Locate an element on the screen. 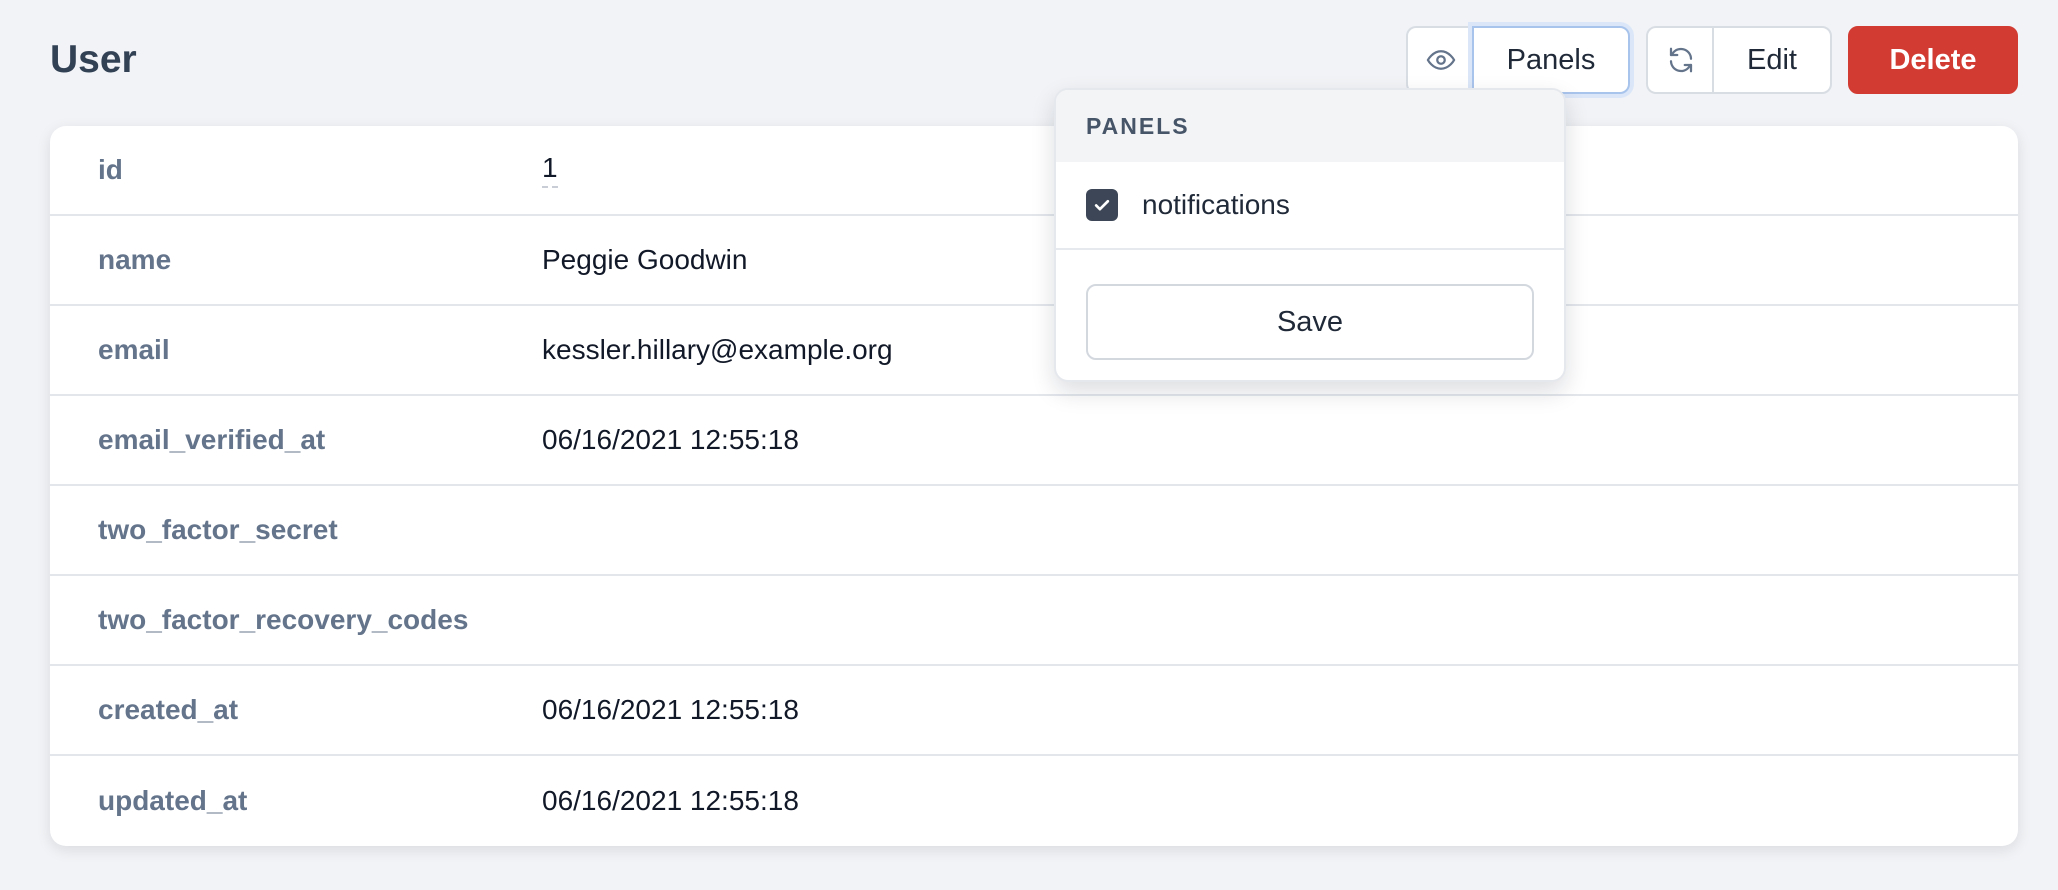 Image resolution: width=2058 pixels, height=890 pixels. field-label: two_factor_secret is located at coordinates (218, 529).